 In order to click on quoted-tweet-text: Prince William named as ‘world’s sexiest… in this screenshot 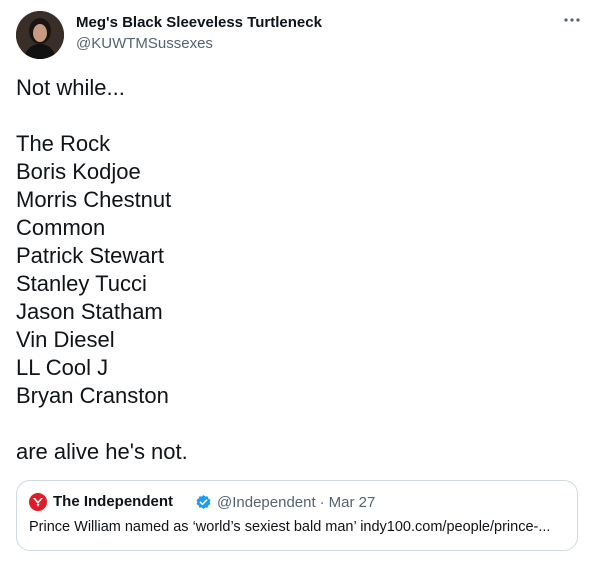, I will do `click(290, 527)`.